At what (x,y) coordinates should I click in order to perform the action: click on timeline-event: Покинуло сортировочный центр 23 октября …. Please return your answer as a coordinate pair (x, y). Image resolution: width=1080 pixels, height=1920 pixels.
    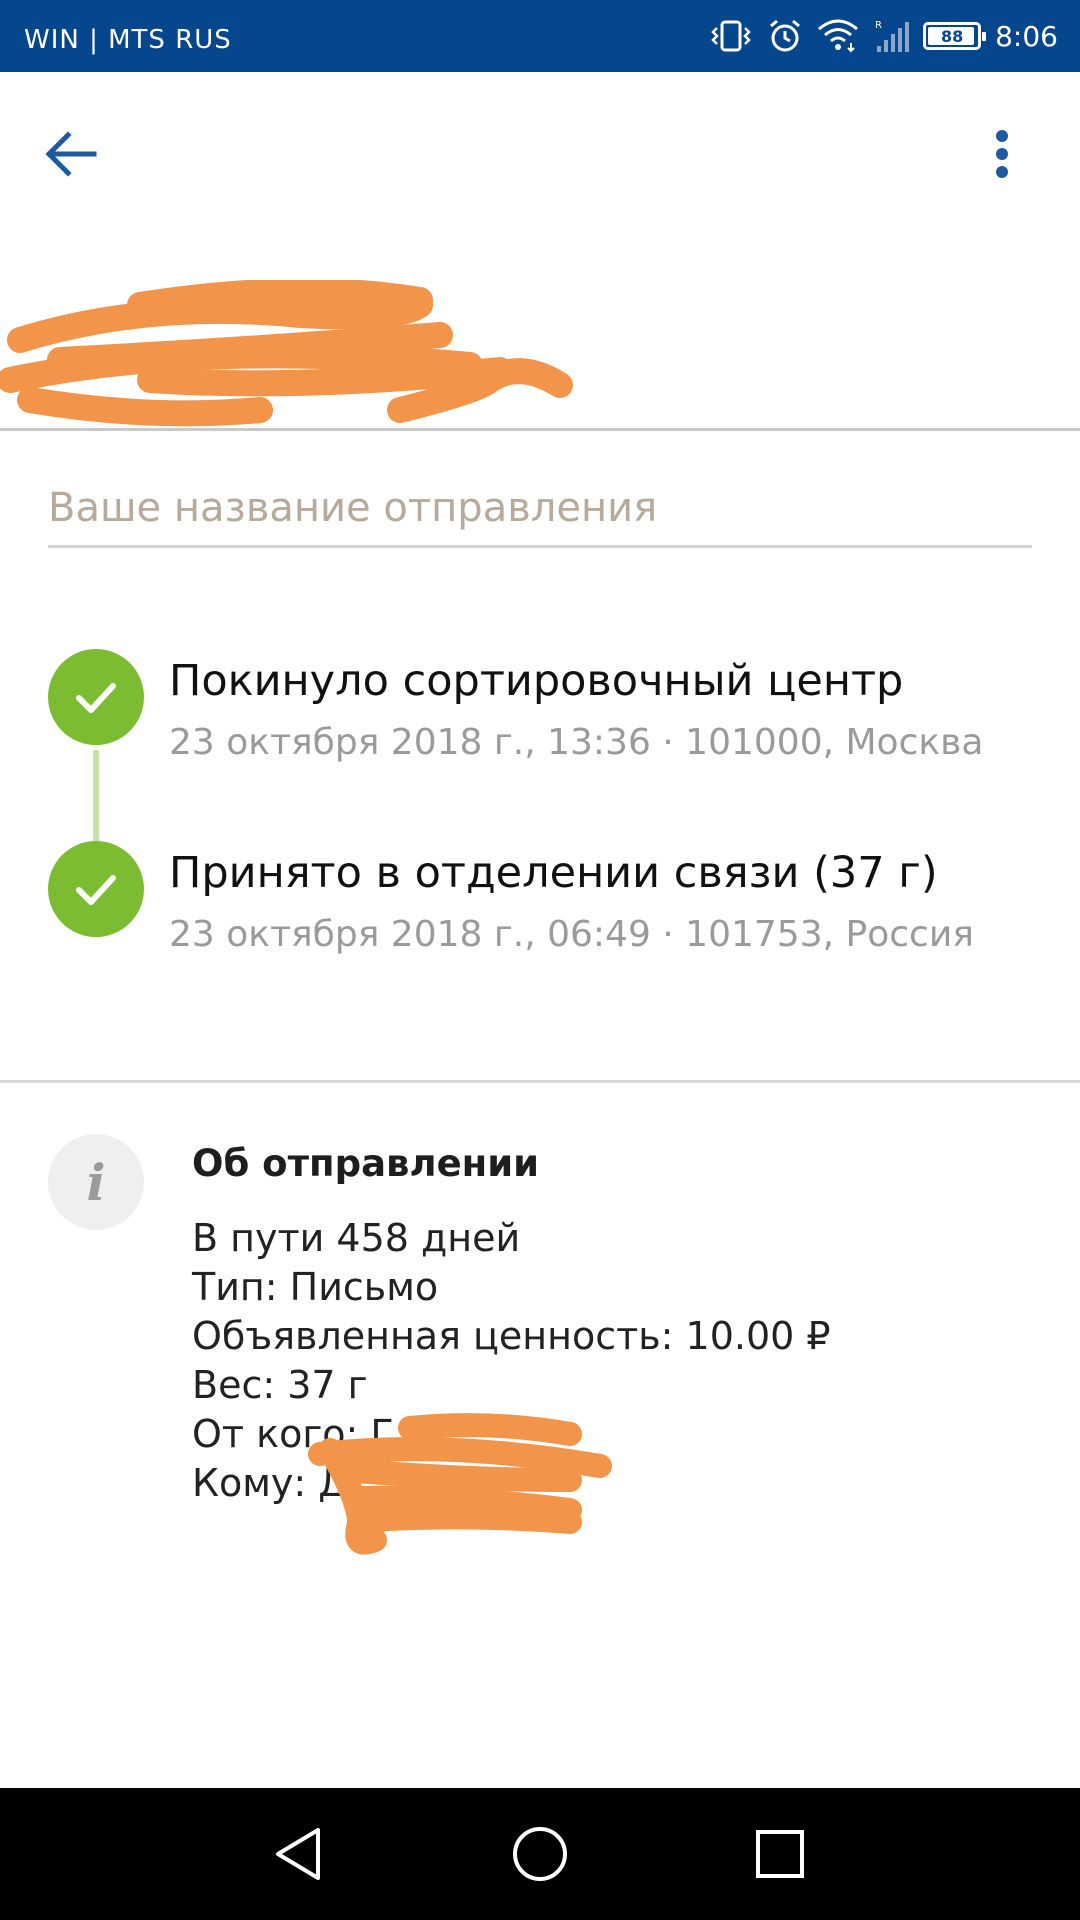
    Looking at the image, I should click on (553, 710).